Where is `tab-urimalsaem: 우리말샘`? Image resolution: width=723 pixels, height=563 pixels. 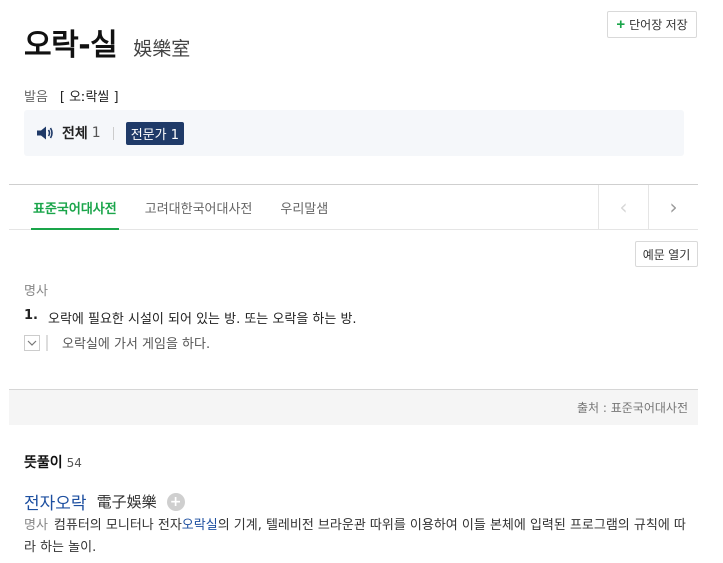 tab-urimalsaem: 우리말샘 is located at coordinates (304, 207).